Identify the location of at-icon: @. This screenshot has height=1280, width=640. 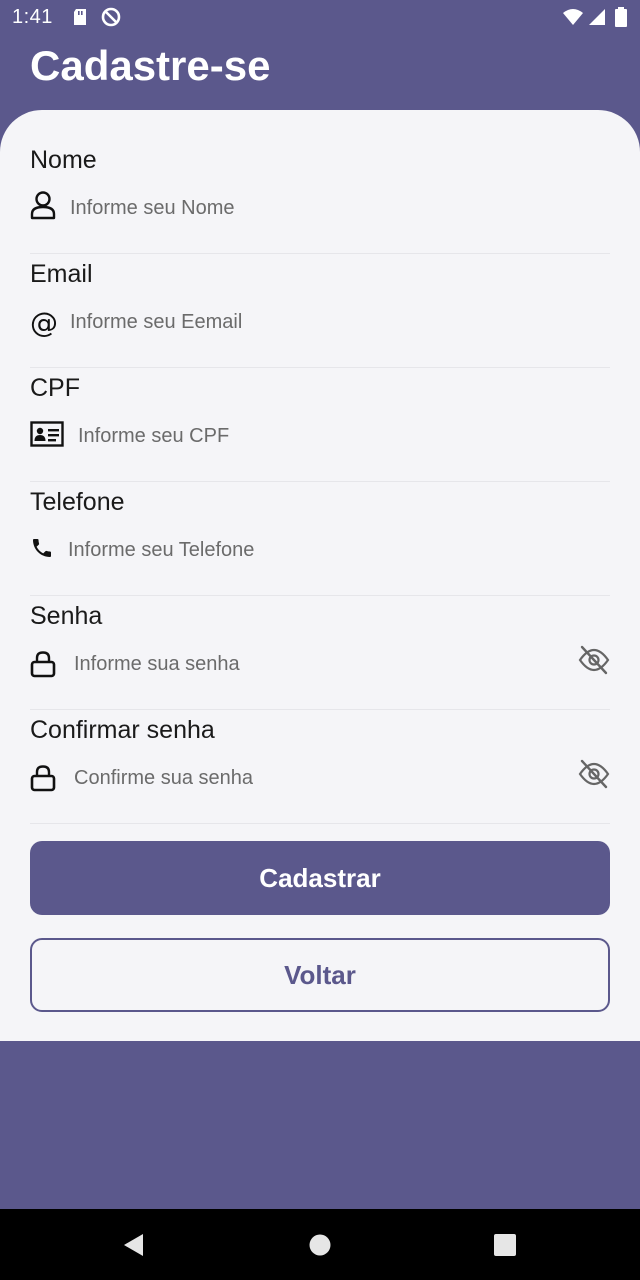
(44, 322).